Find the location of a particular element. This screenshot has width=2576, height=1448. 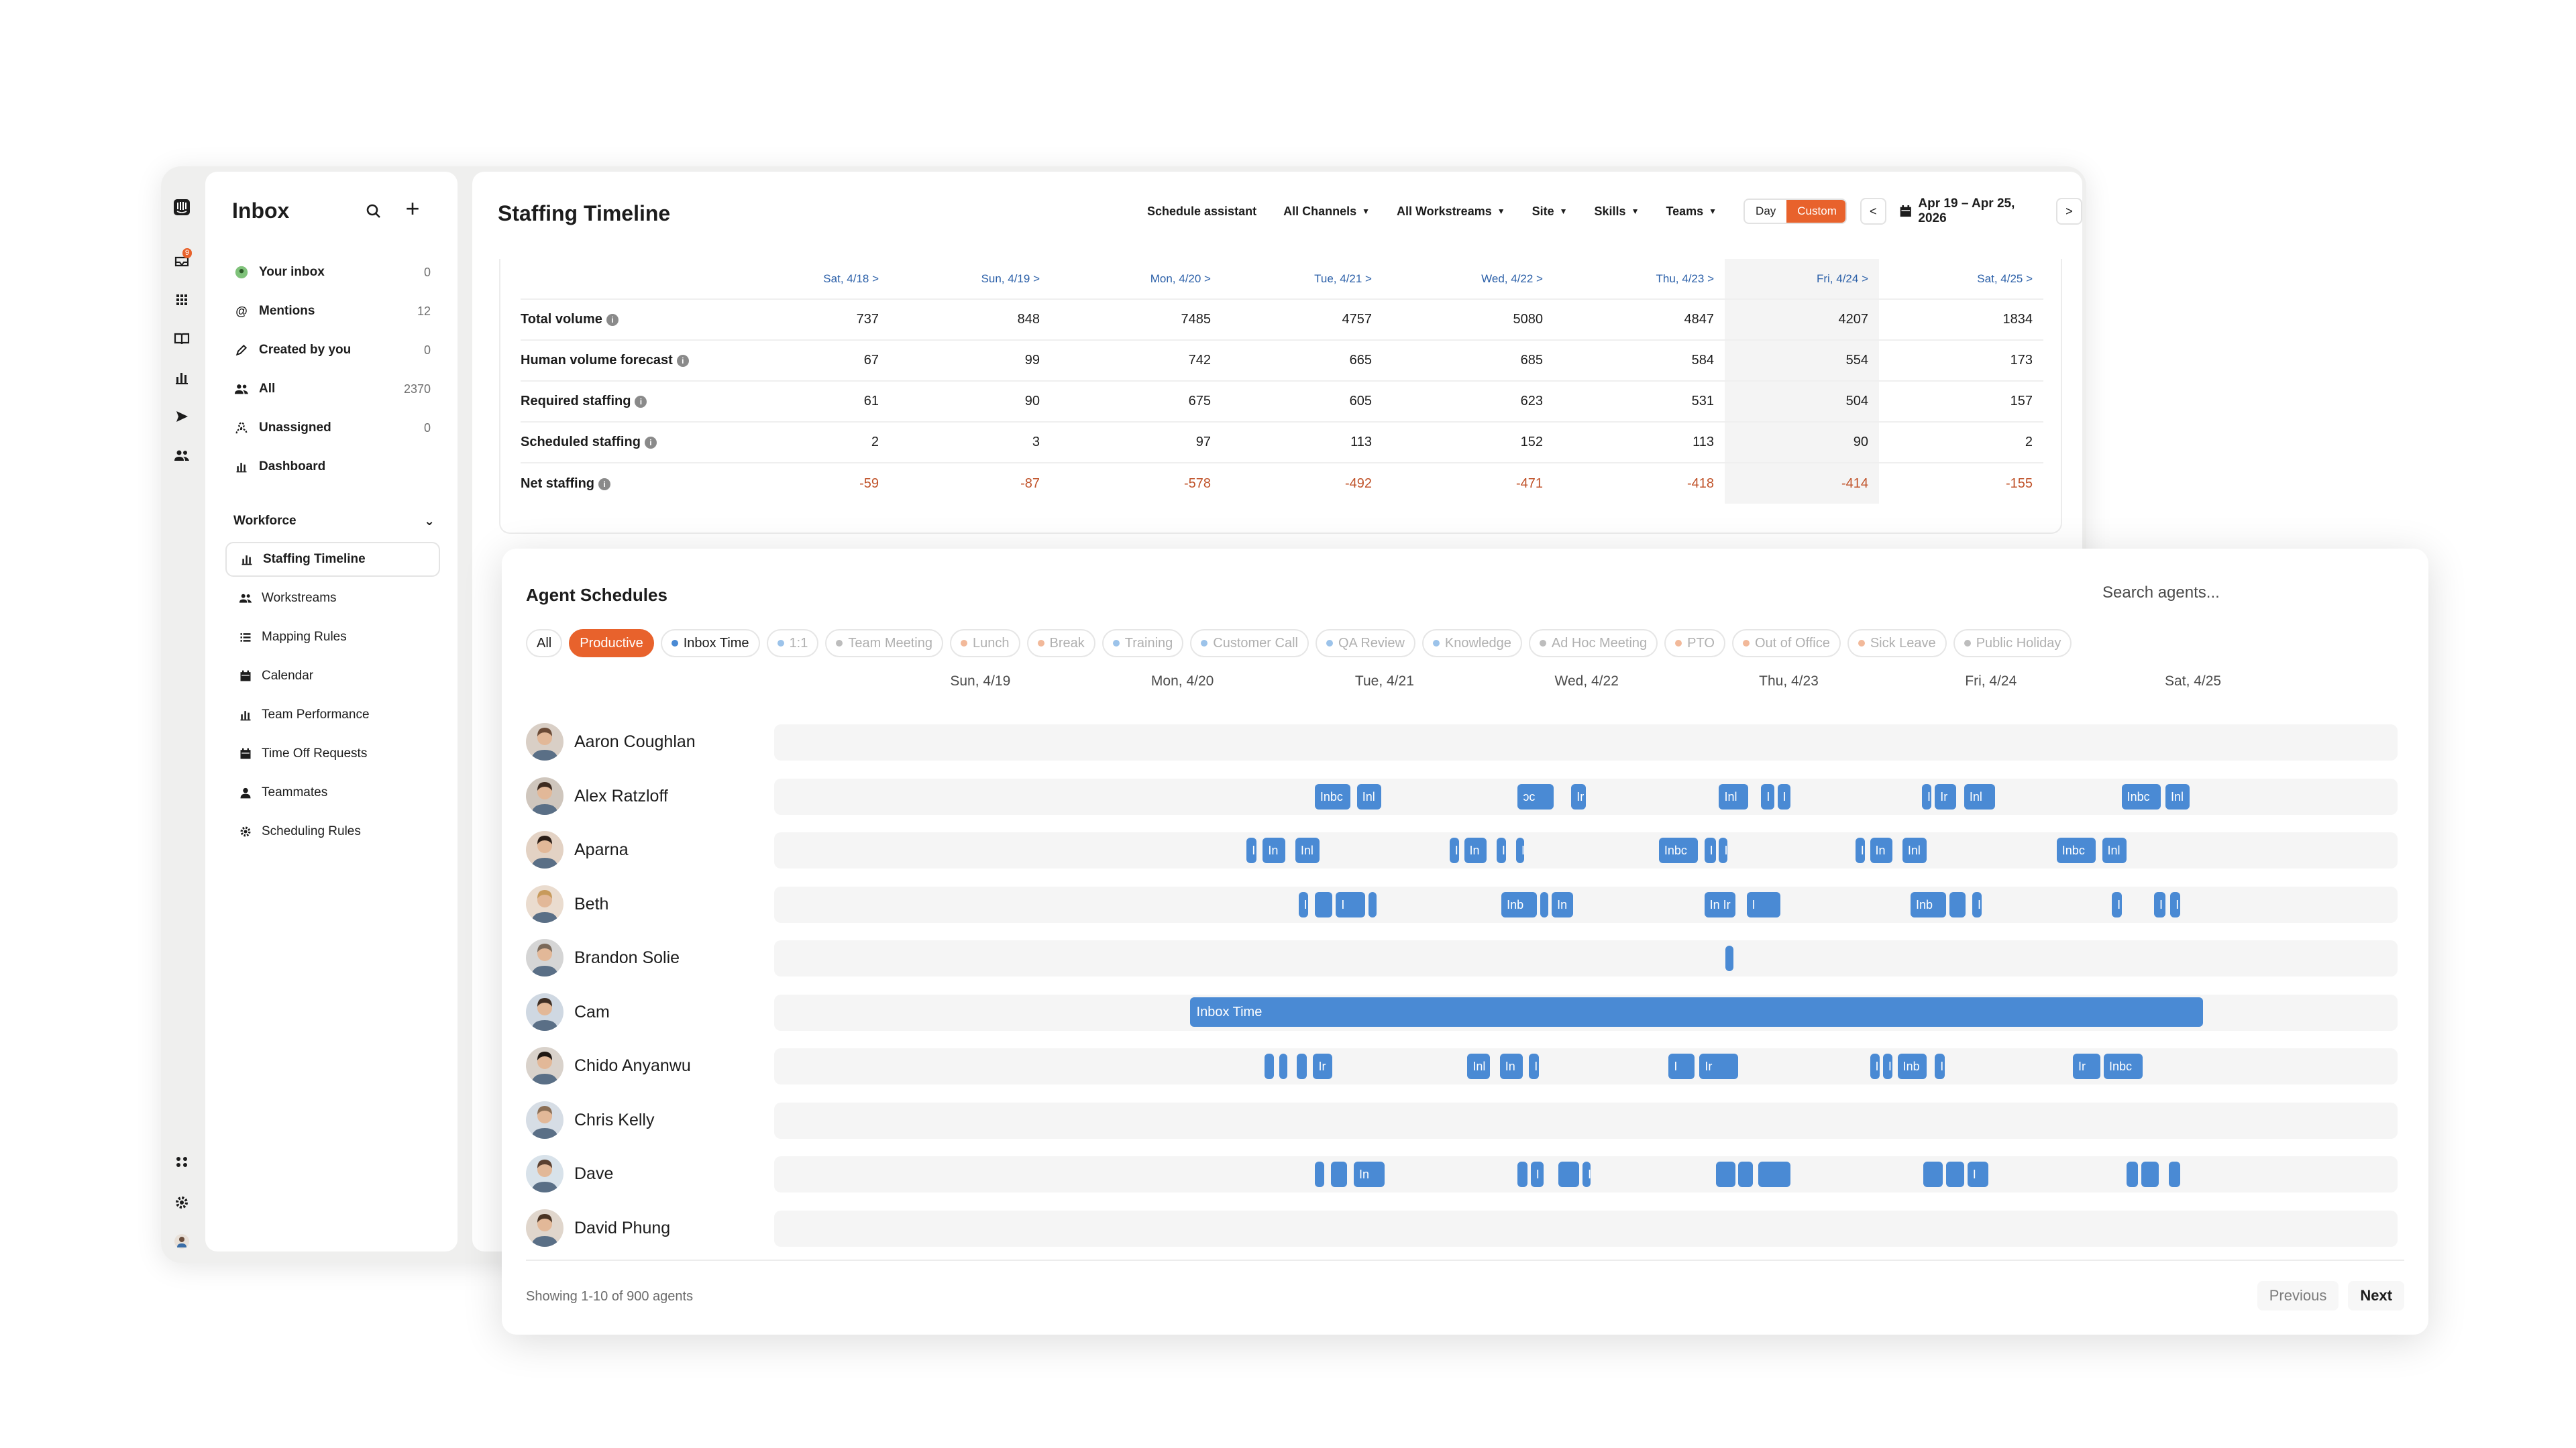

schedule-track: Inbc Inl ɔc Ir Inl I I I Ir Inl Inbc Inl is located at coordinates (1586, 796).